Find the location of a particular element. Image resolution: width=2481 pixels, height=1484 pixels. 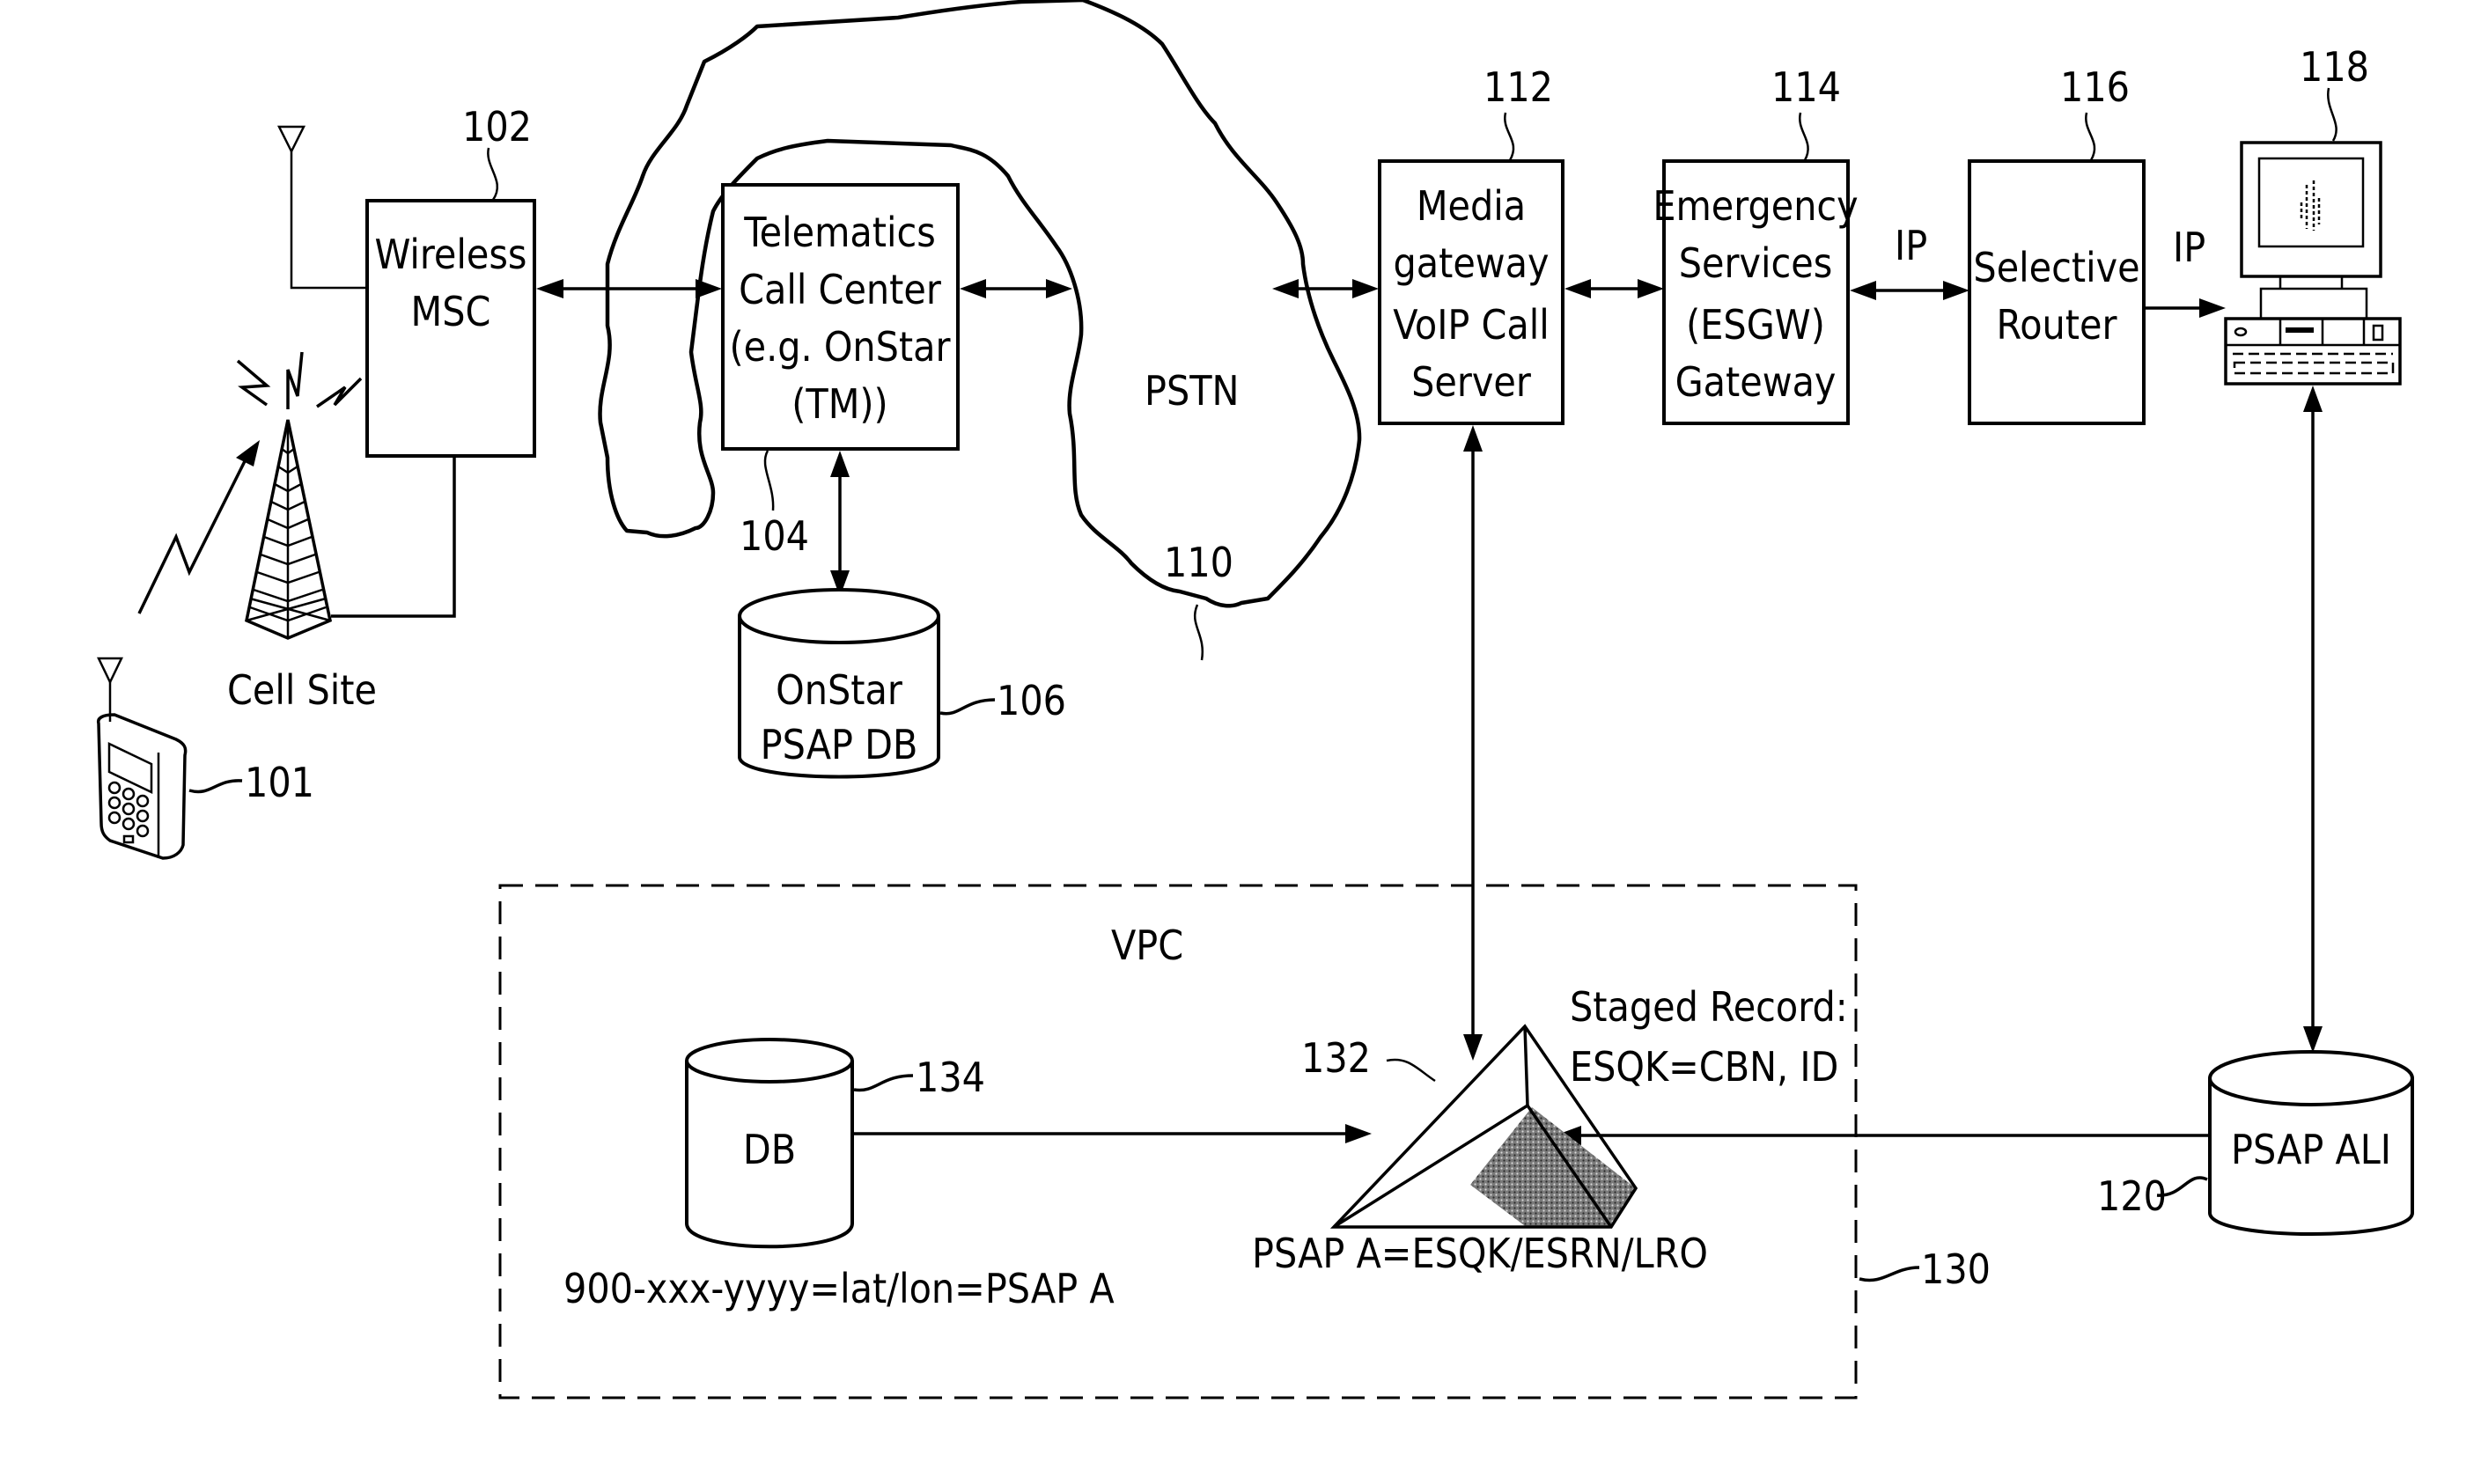

psap-terminal-leader is located at coordinates (2332, 114).